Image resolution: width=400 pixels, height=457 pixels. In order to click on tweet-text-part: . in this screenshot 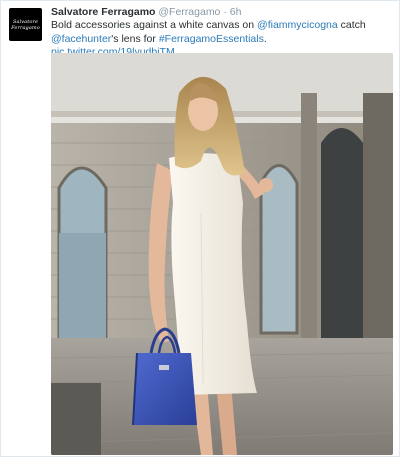, I will do `click(265, 38)`.